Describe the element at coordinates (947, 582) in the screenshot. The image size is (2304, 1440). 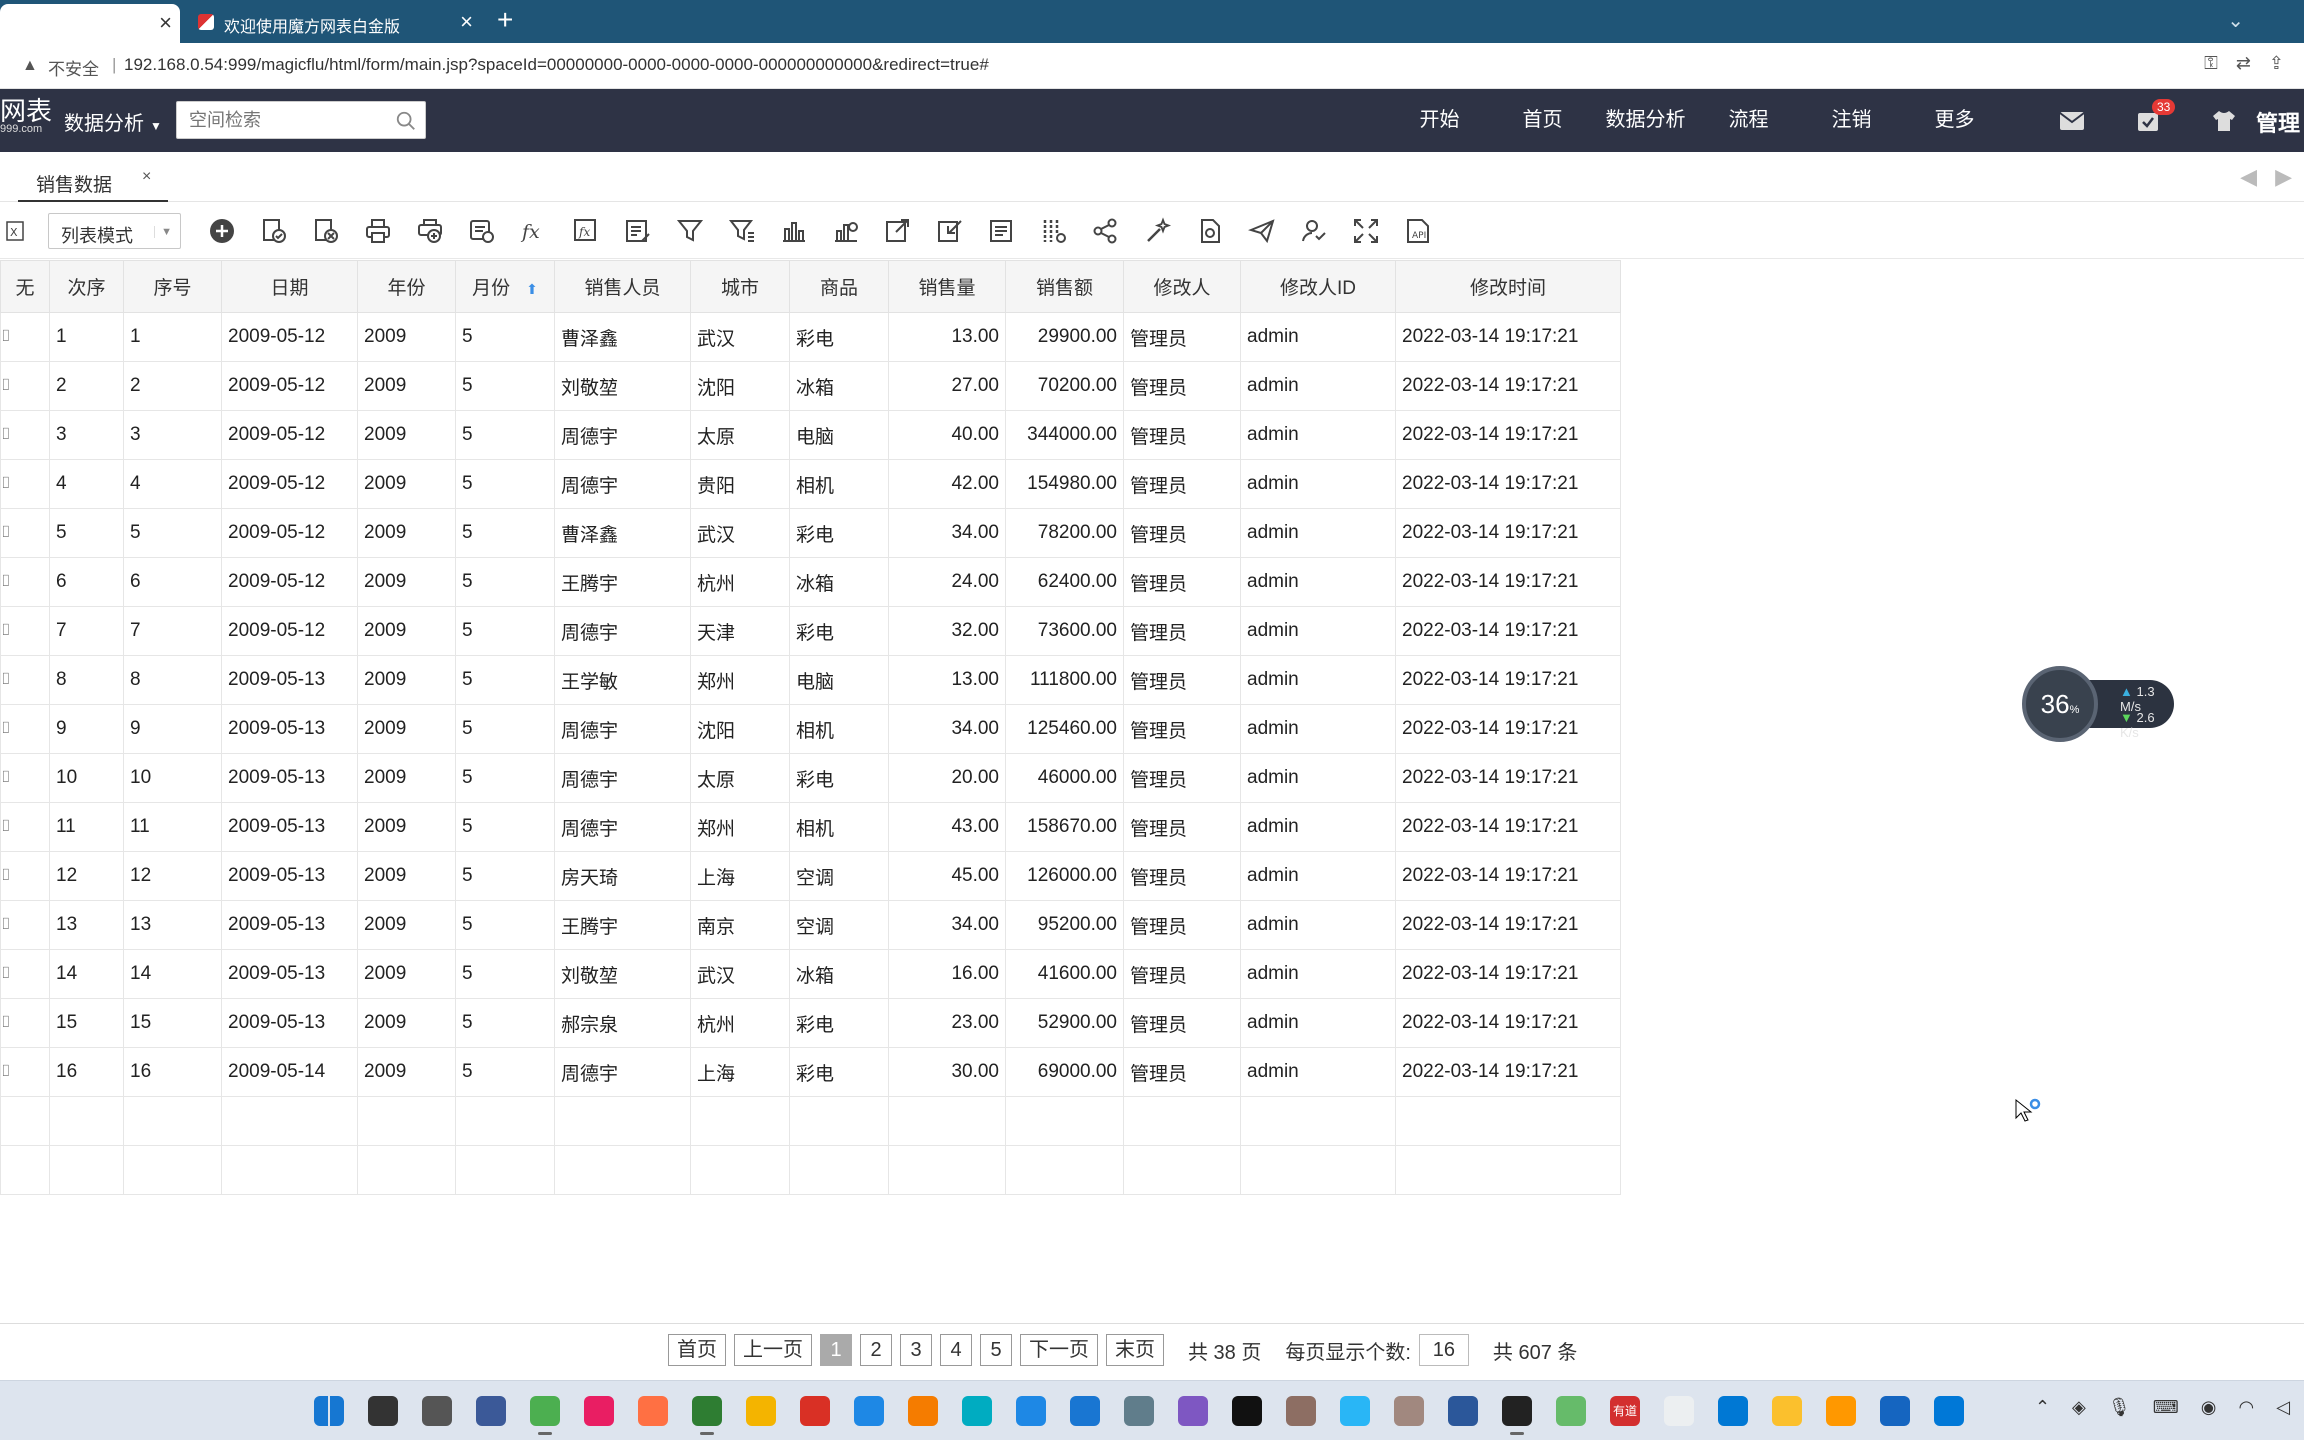
I see `cell-quantity: 24.00` at that location.